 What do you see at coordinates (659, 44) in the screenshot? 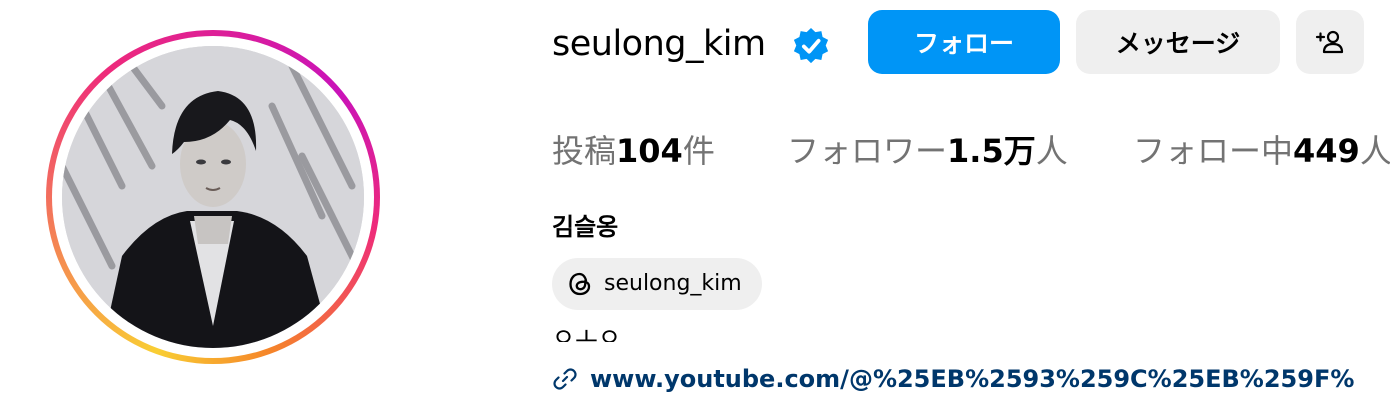
I see `username: seulong_kim` at bounding box center [659, 44].